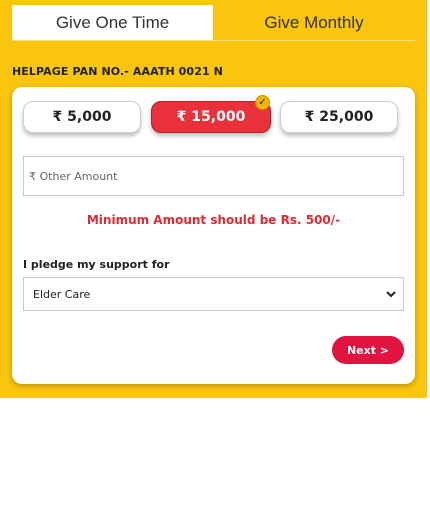 Image resolution: width=430 pixels, height=508 pixels. What do you see at coordinates (211, 117) in the screenshot?
I see `amount-option-15000: ₹ 15,000` at bounding box center [211, 117].